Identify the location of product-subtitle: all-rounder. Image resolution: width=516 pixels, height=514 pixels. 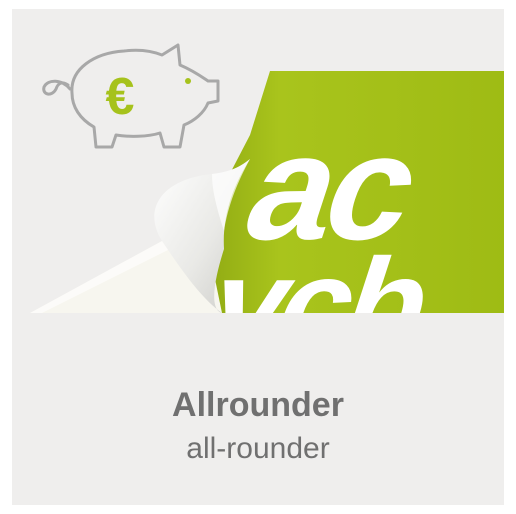
(258, 448).